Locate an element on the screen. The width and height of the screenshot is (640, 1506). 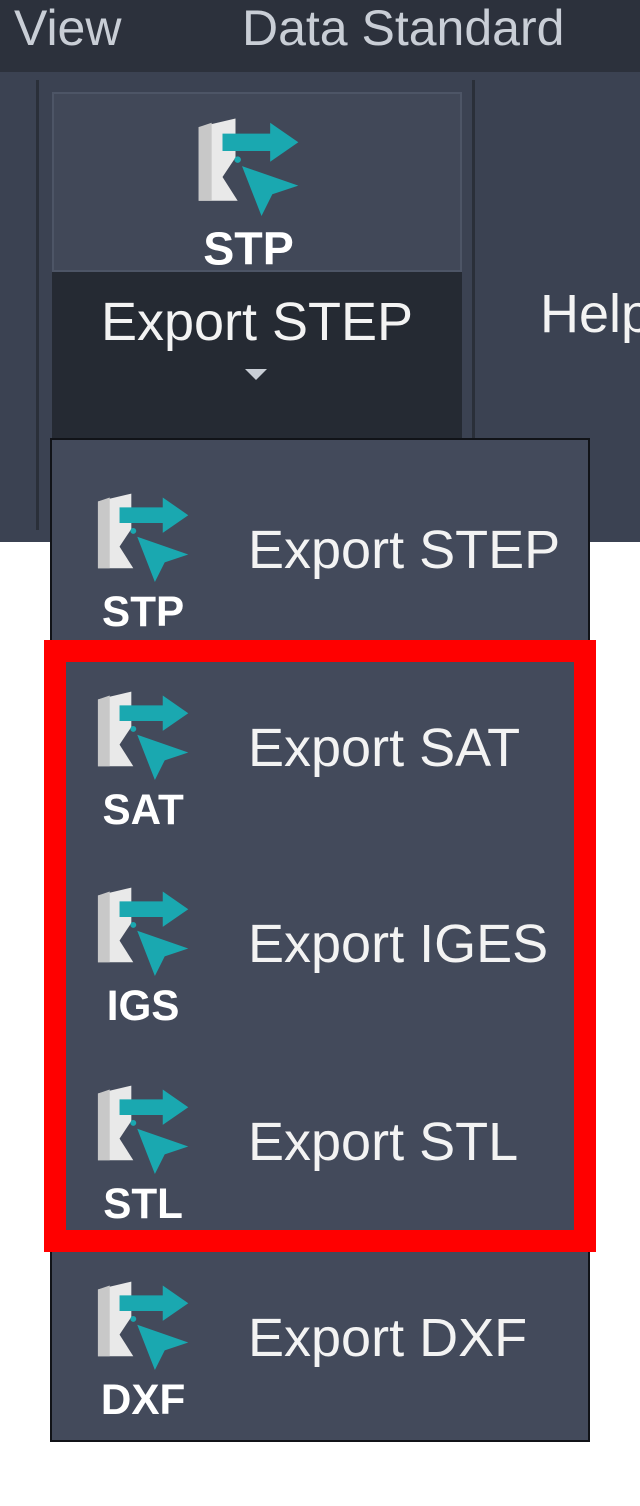
menu-view: View is located at coordinates (67, 28).